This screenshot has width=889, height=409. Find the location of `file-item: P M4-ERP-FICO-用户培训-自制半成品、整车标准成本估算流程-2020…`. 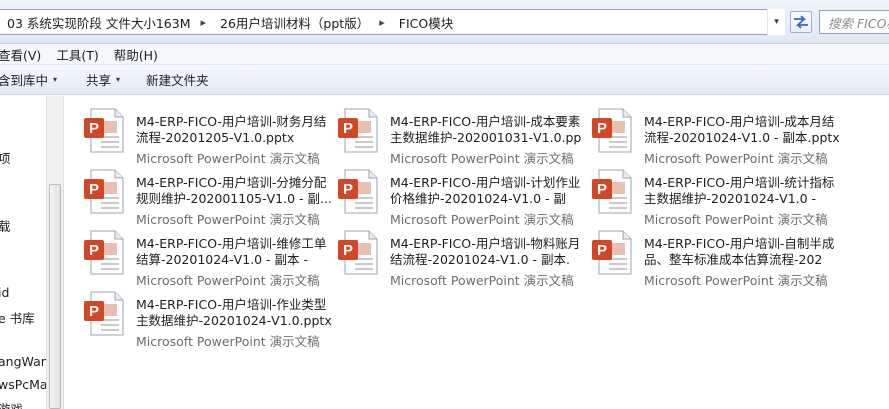

file-item: P M4-ERP-FICO-用户培训-自制半成品、整车标准成本估算流程-2020… is located at coordinates (715, 257).